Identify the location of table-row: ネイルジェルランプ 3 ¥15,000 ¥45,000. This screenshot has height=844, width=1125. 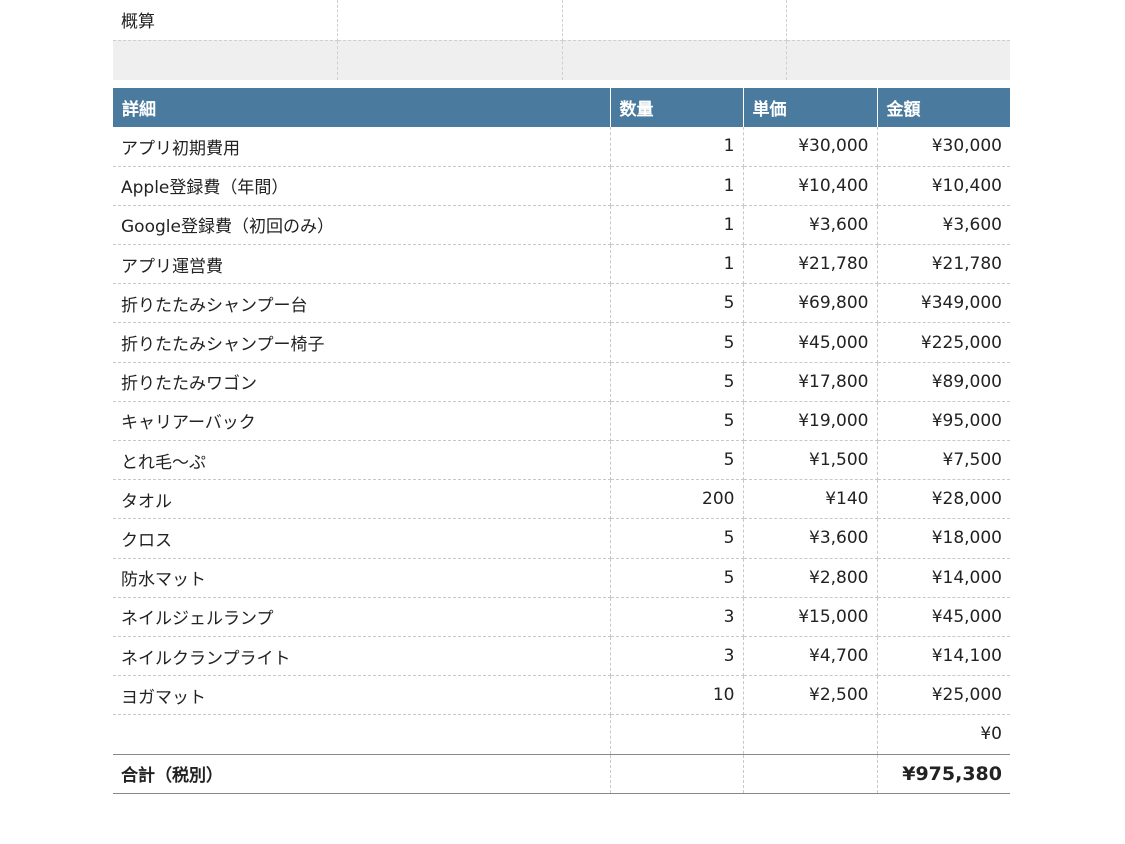
(561, 617).